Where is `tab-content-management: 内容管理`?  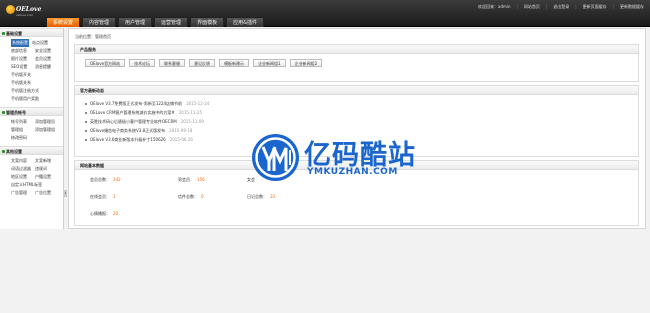 tab-content-management: 内容管理 is located at coordinates (99, 22).